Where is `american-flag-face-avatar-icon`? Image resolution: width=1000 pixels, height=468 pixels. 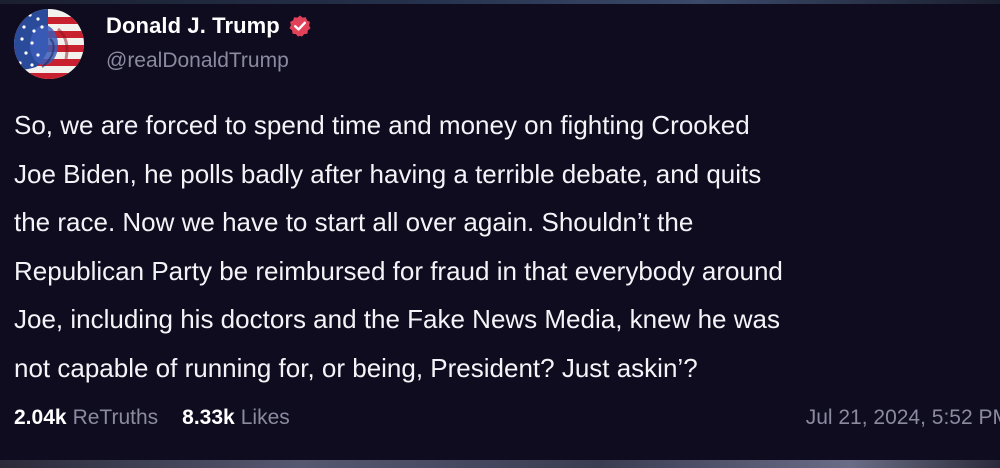
american-flag-face-avatar-icon is located at coordinates (49, 44).